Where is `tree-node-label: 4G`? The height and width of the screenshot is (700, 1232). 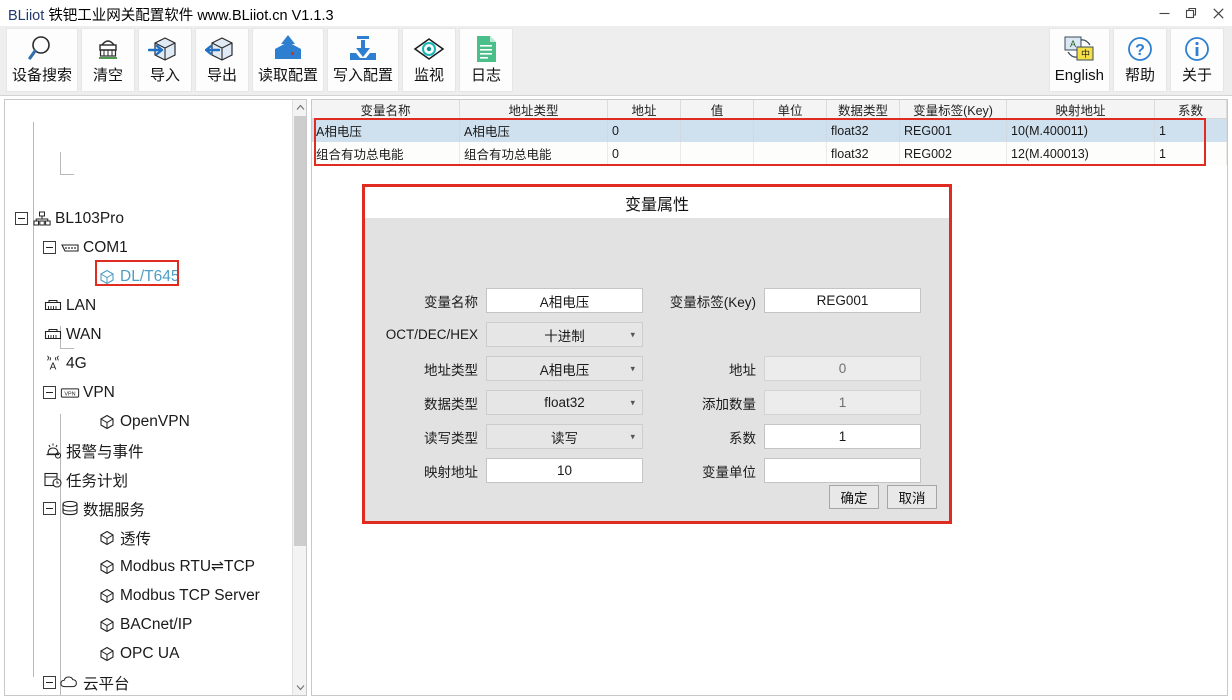 tree-node-label: 4G is located at coordinates (76, 363).